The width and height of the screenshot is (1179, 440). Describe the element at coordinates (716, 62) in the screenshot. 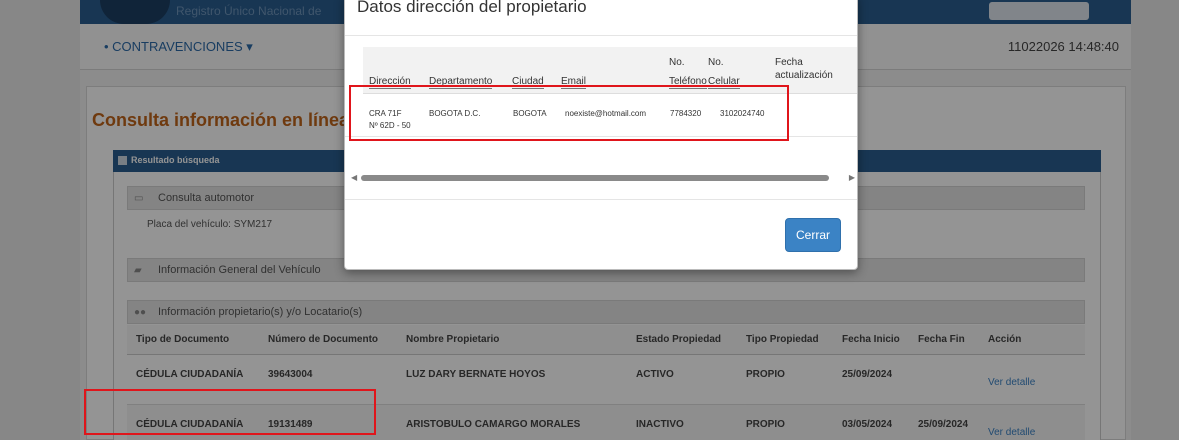

I see `col-celular-line1: No.` at that location.